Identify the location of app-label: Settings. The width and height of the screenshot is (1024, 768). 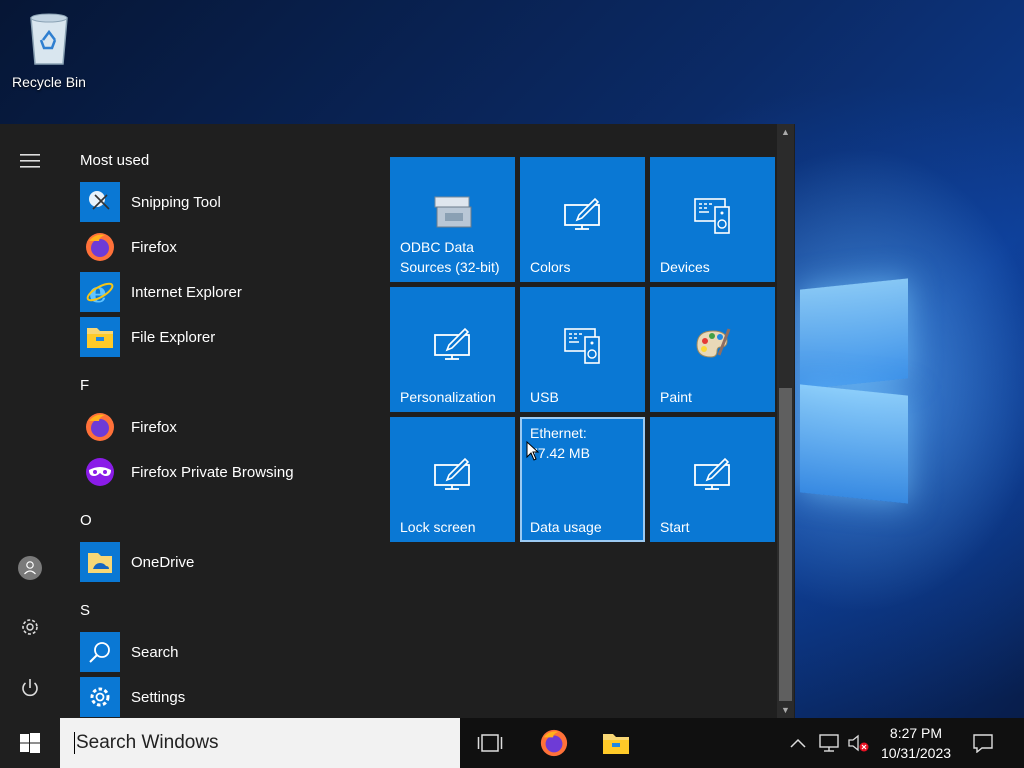
(158, 697).